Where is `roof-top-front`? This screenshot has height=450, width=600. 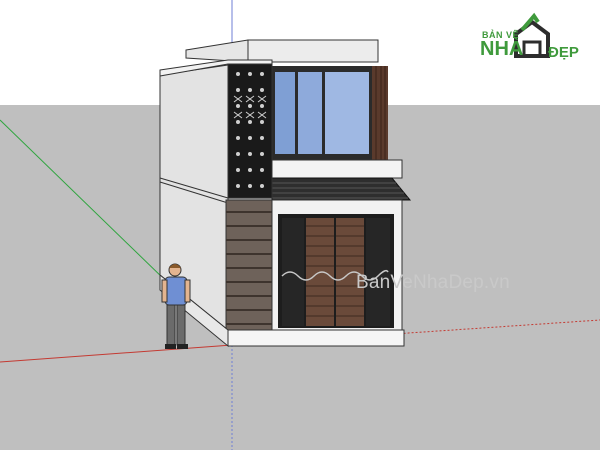
roof-top-front is located at coordinates (313, 51).